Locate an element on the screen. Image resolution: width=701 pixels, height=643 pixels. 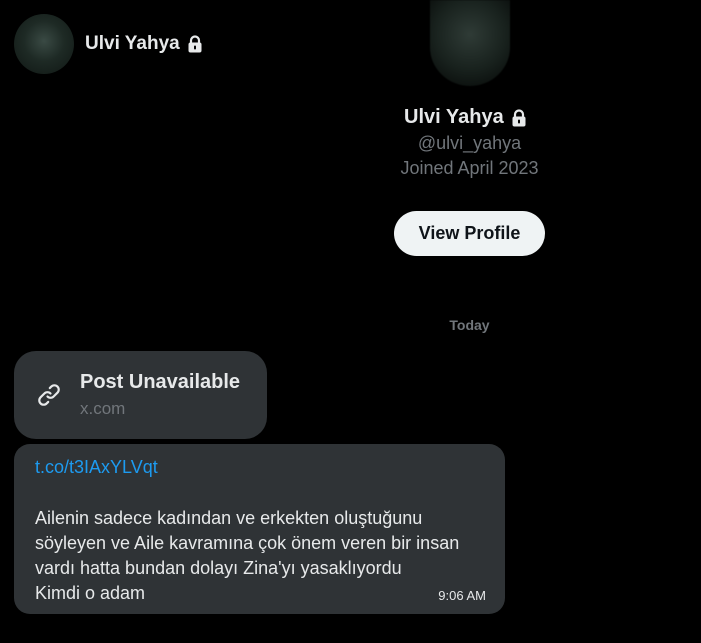
profile-name: Ulvi Yahya is located at coordinates (454, 117).